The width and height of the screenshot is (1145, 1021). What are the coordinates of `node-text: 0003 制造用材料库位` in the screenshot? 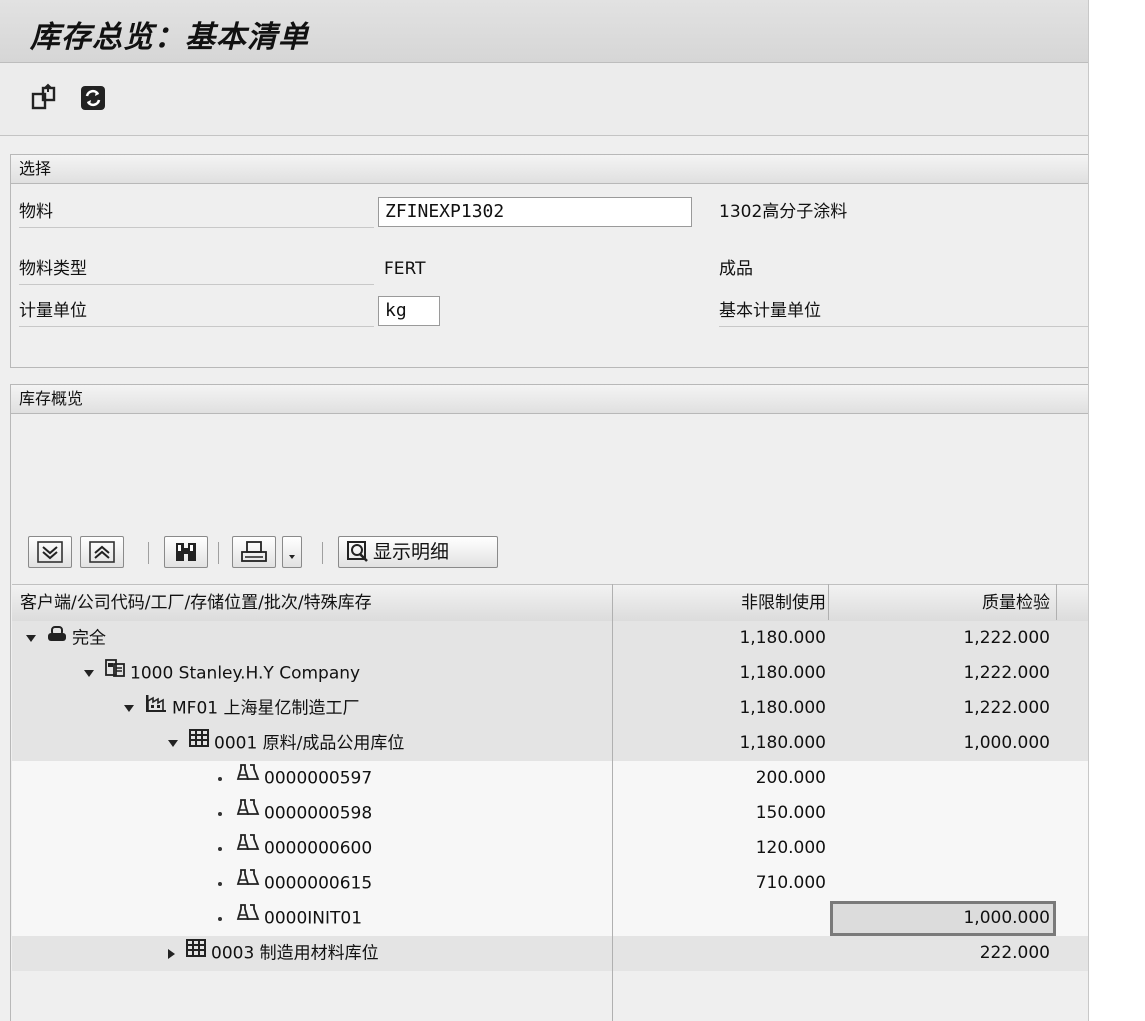 It's located at (295, 953).